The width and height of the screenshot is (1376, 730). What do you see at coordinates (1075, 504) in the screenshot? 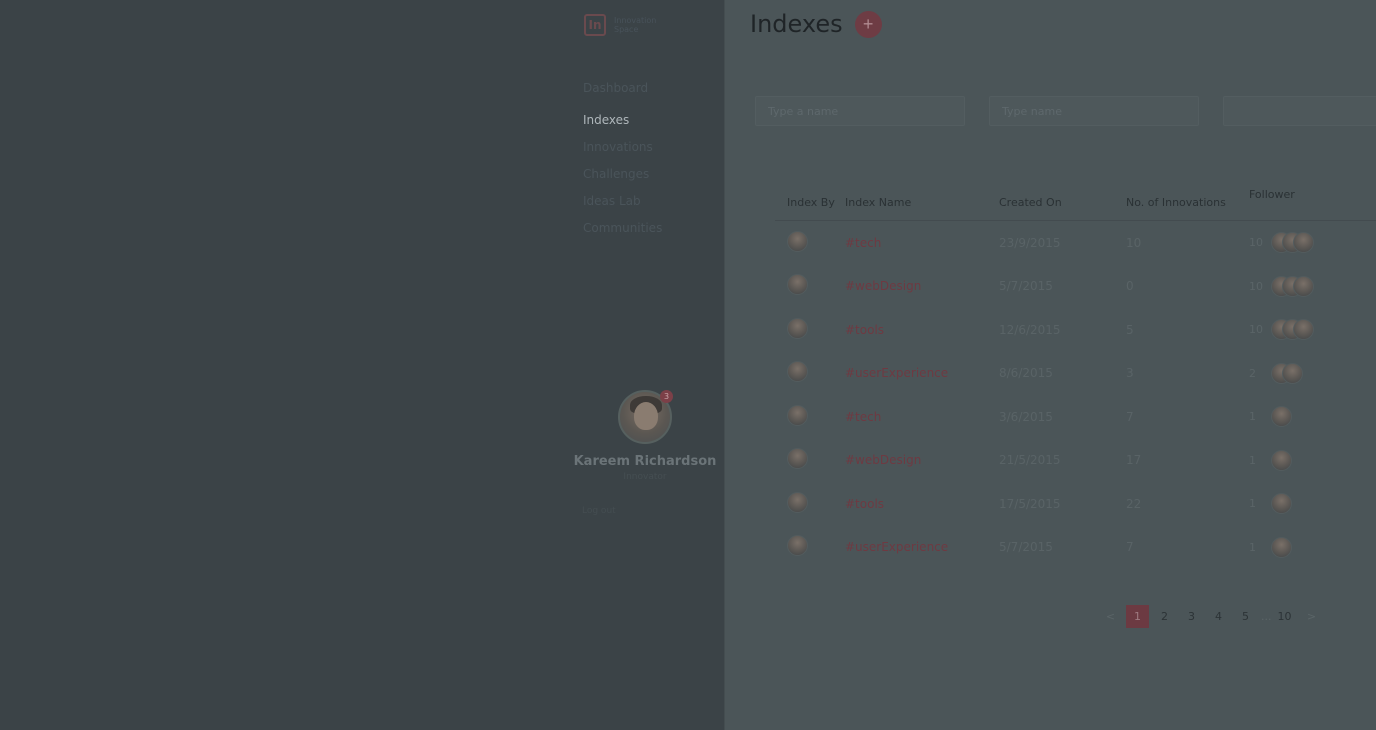
I see `table-row: #tools 17/5/2015 22 1` at bounding box center [1075, 504].